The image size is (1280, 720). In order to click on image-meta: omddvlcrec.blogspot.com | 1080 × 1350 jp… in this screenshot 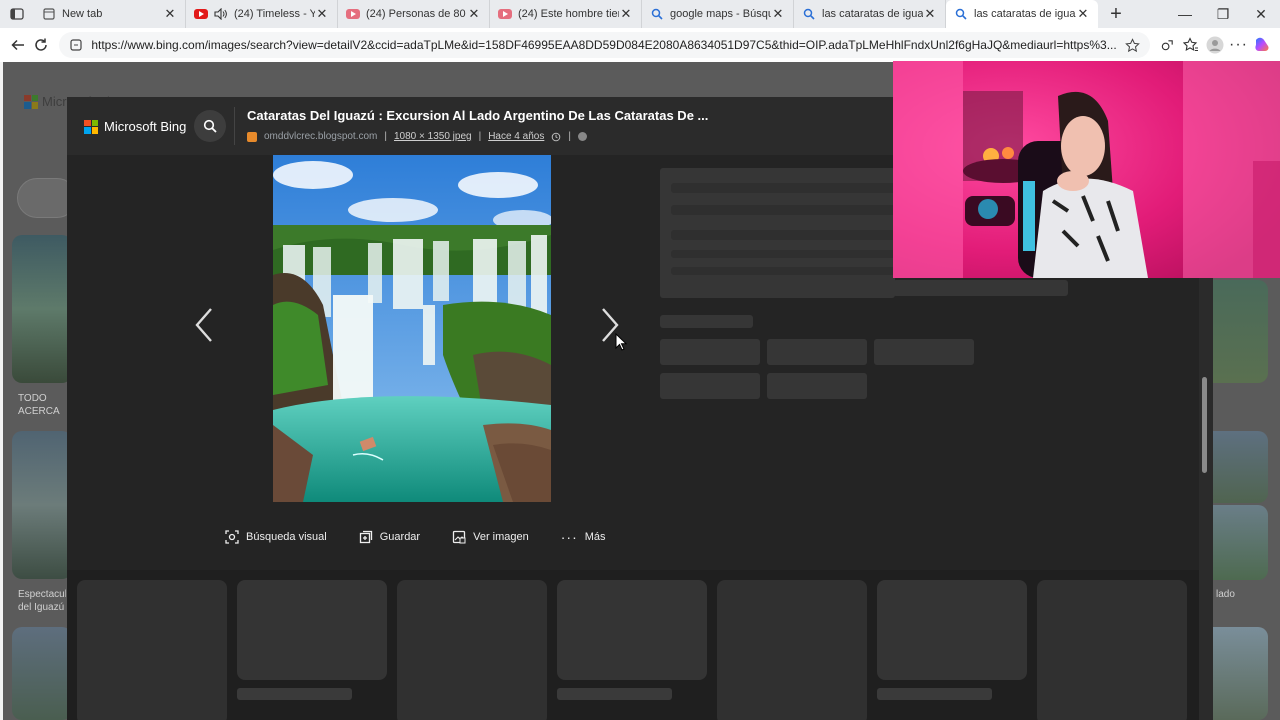, I will do `click(417, 136)`.